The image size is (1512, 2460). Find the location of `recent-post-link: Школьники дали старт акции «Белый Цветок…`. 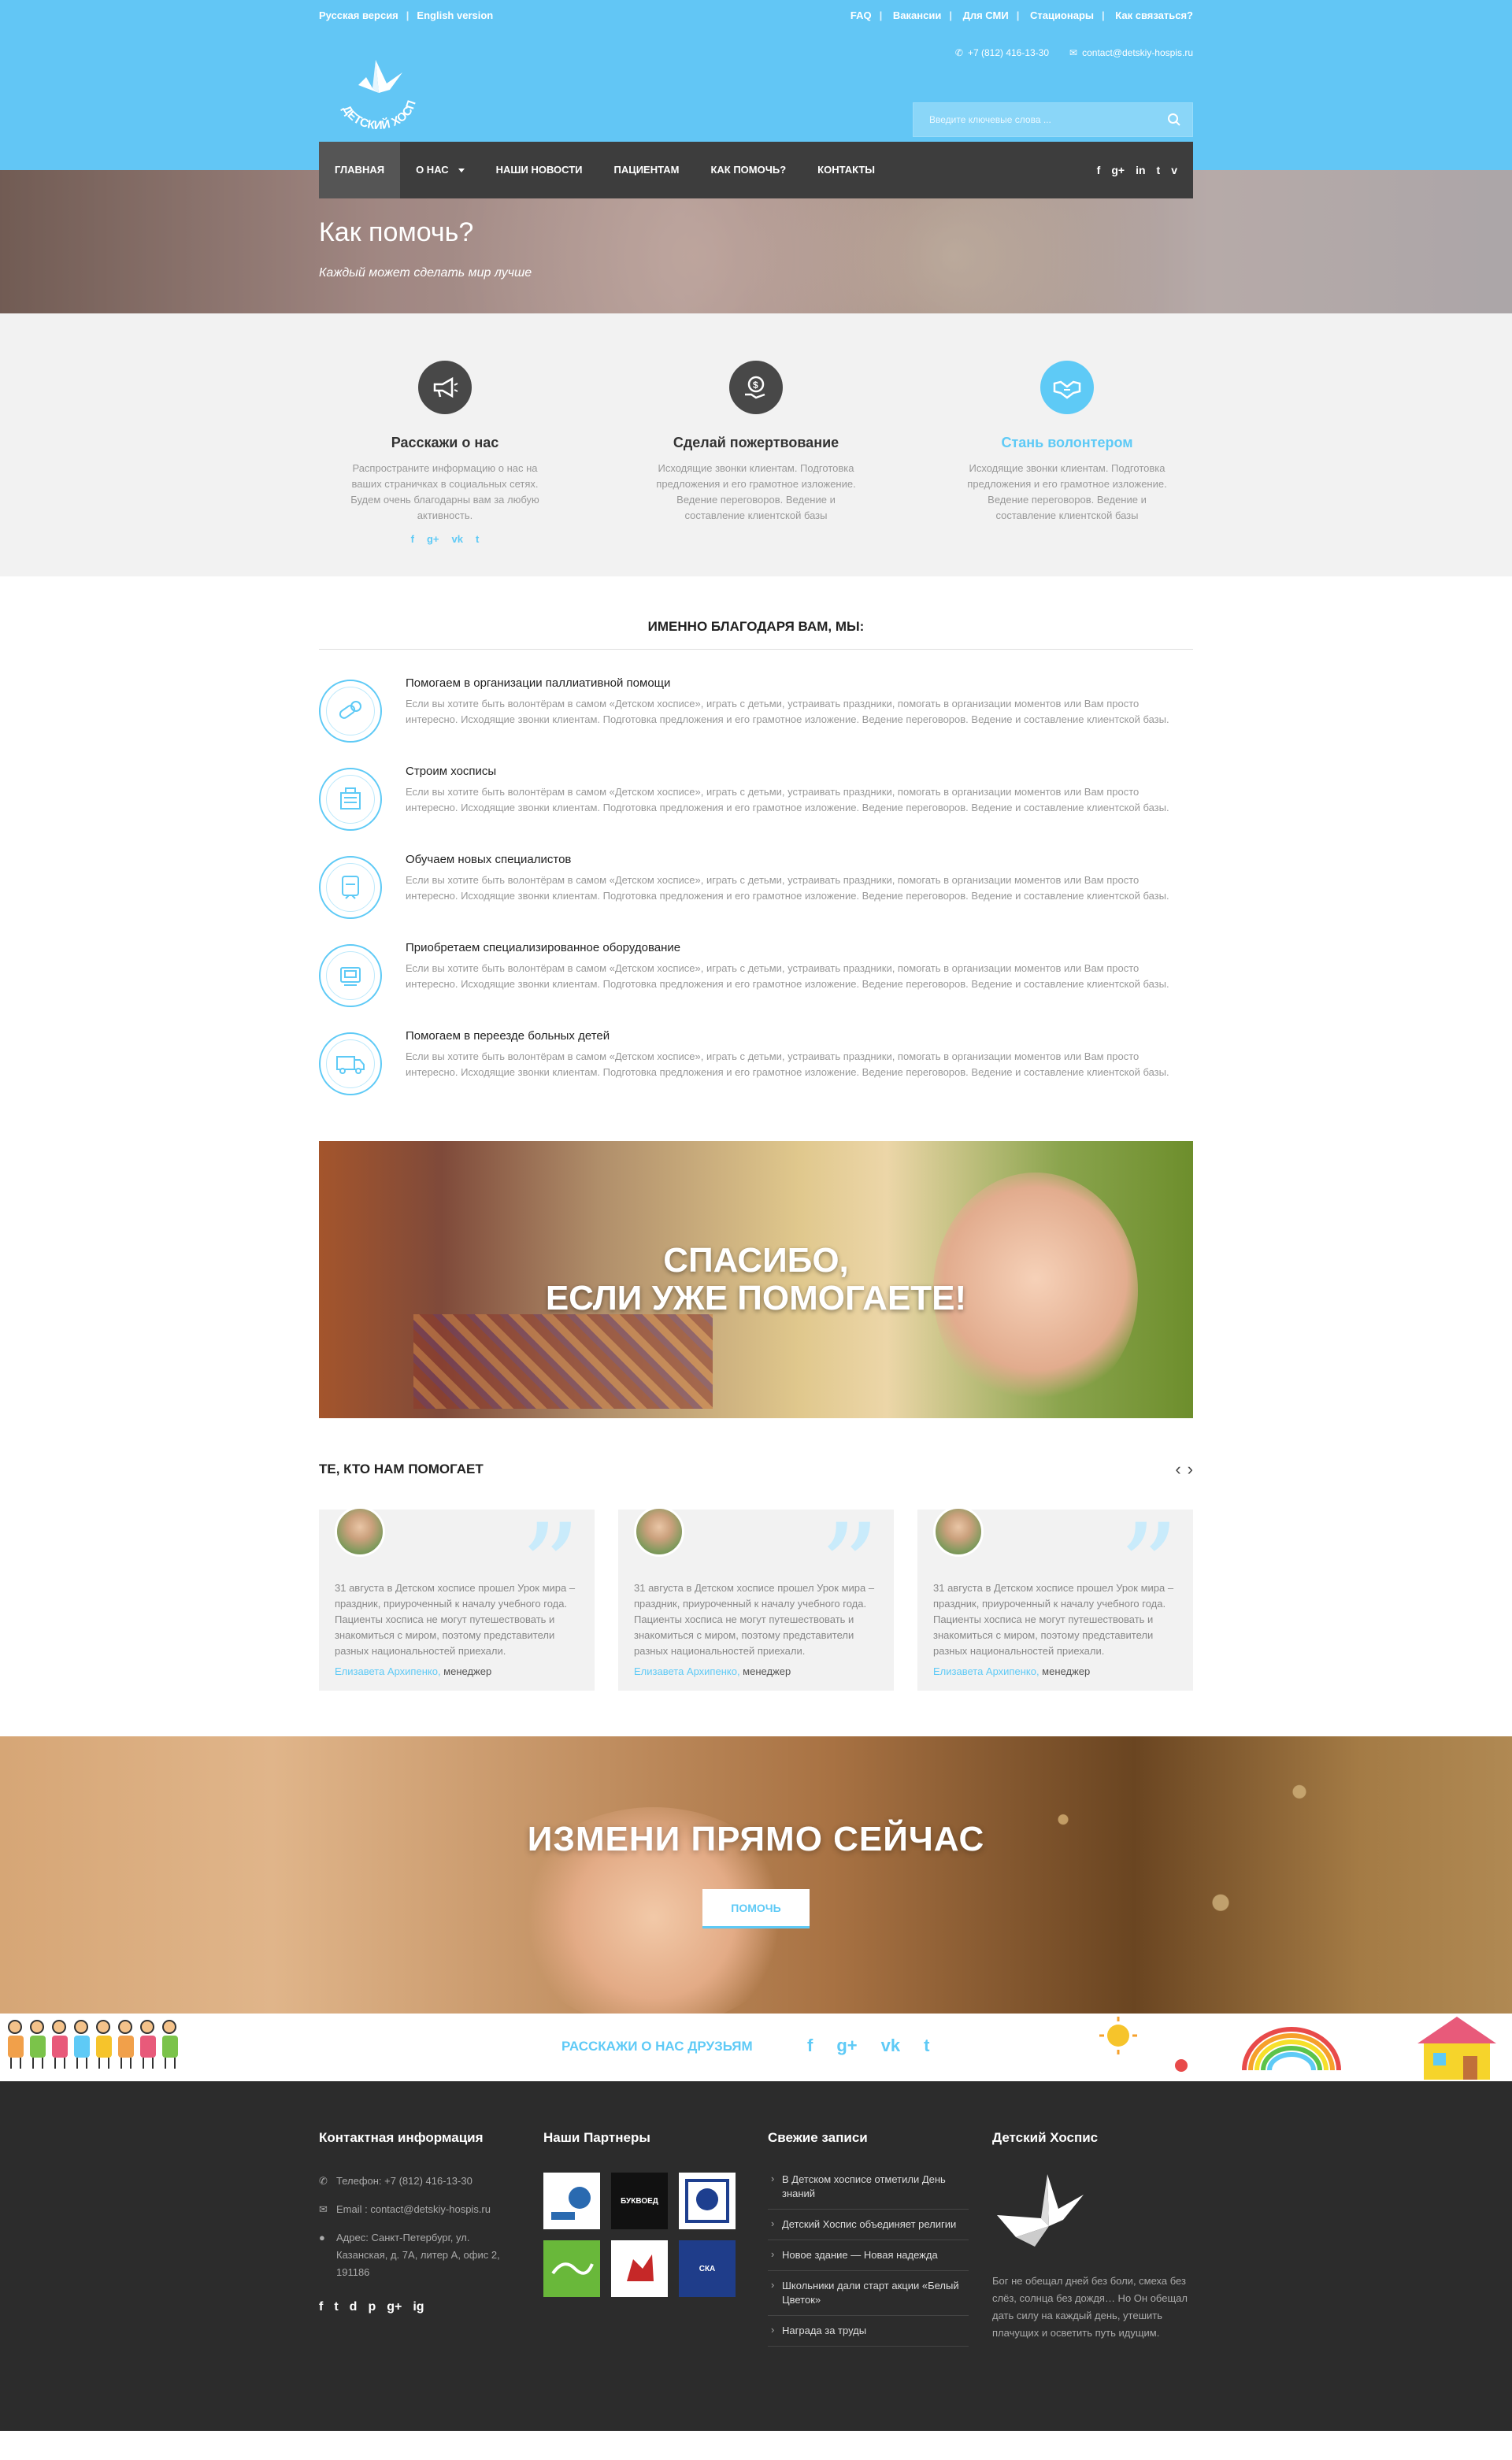

recent-post-link: Школьники дали старт акции «Белый Цветок… is located at coordinates (868, 2294).